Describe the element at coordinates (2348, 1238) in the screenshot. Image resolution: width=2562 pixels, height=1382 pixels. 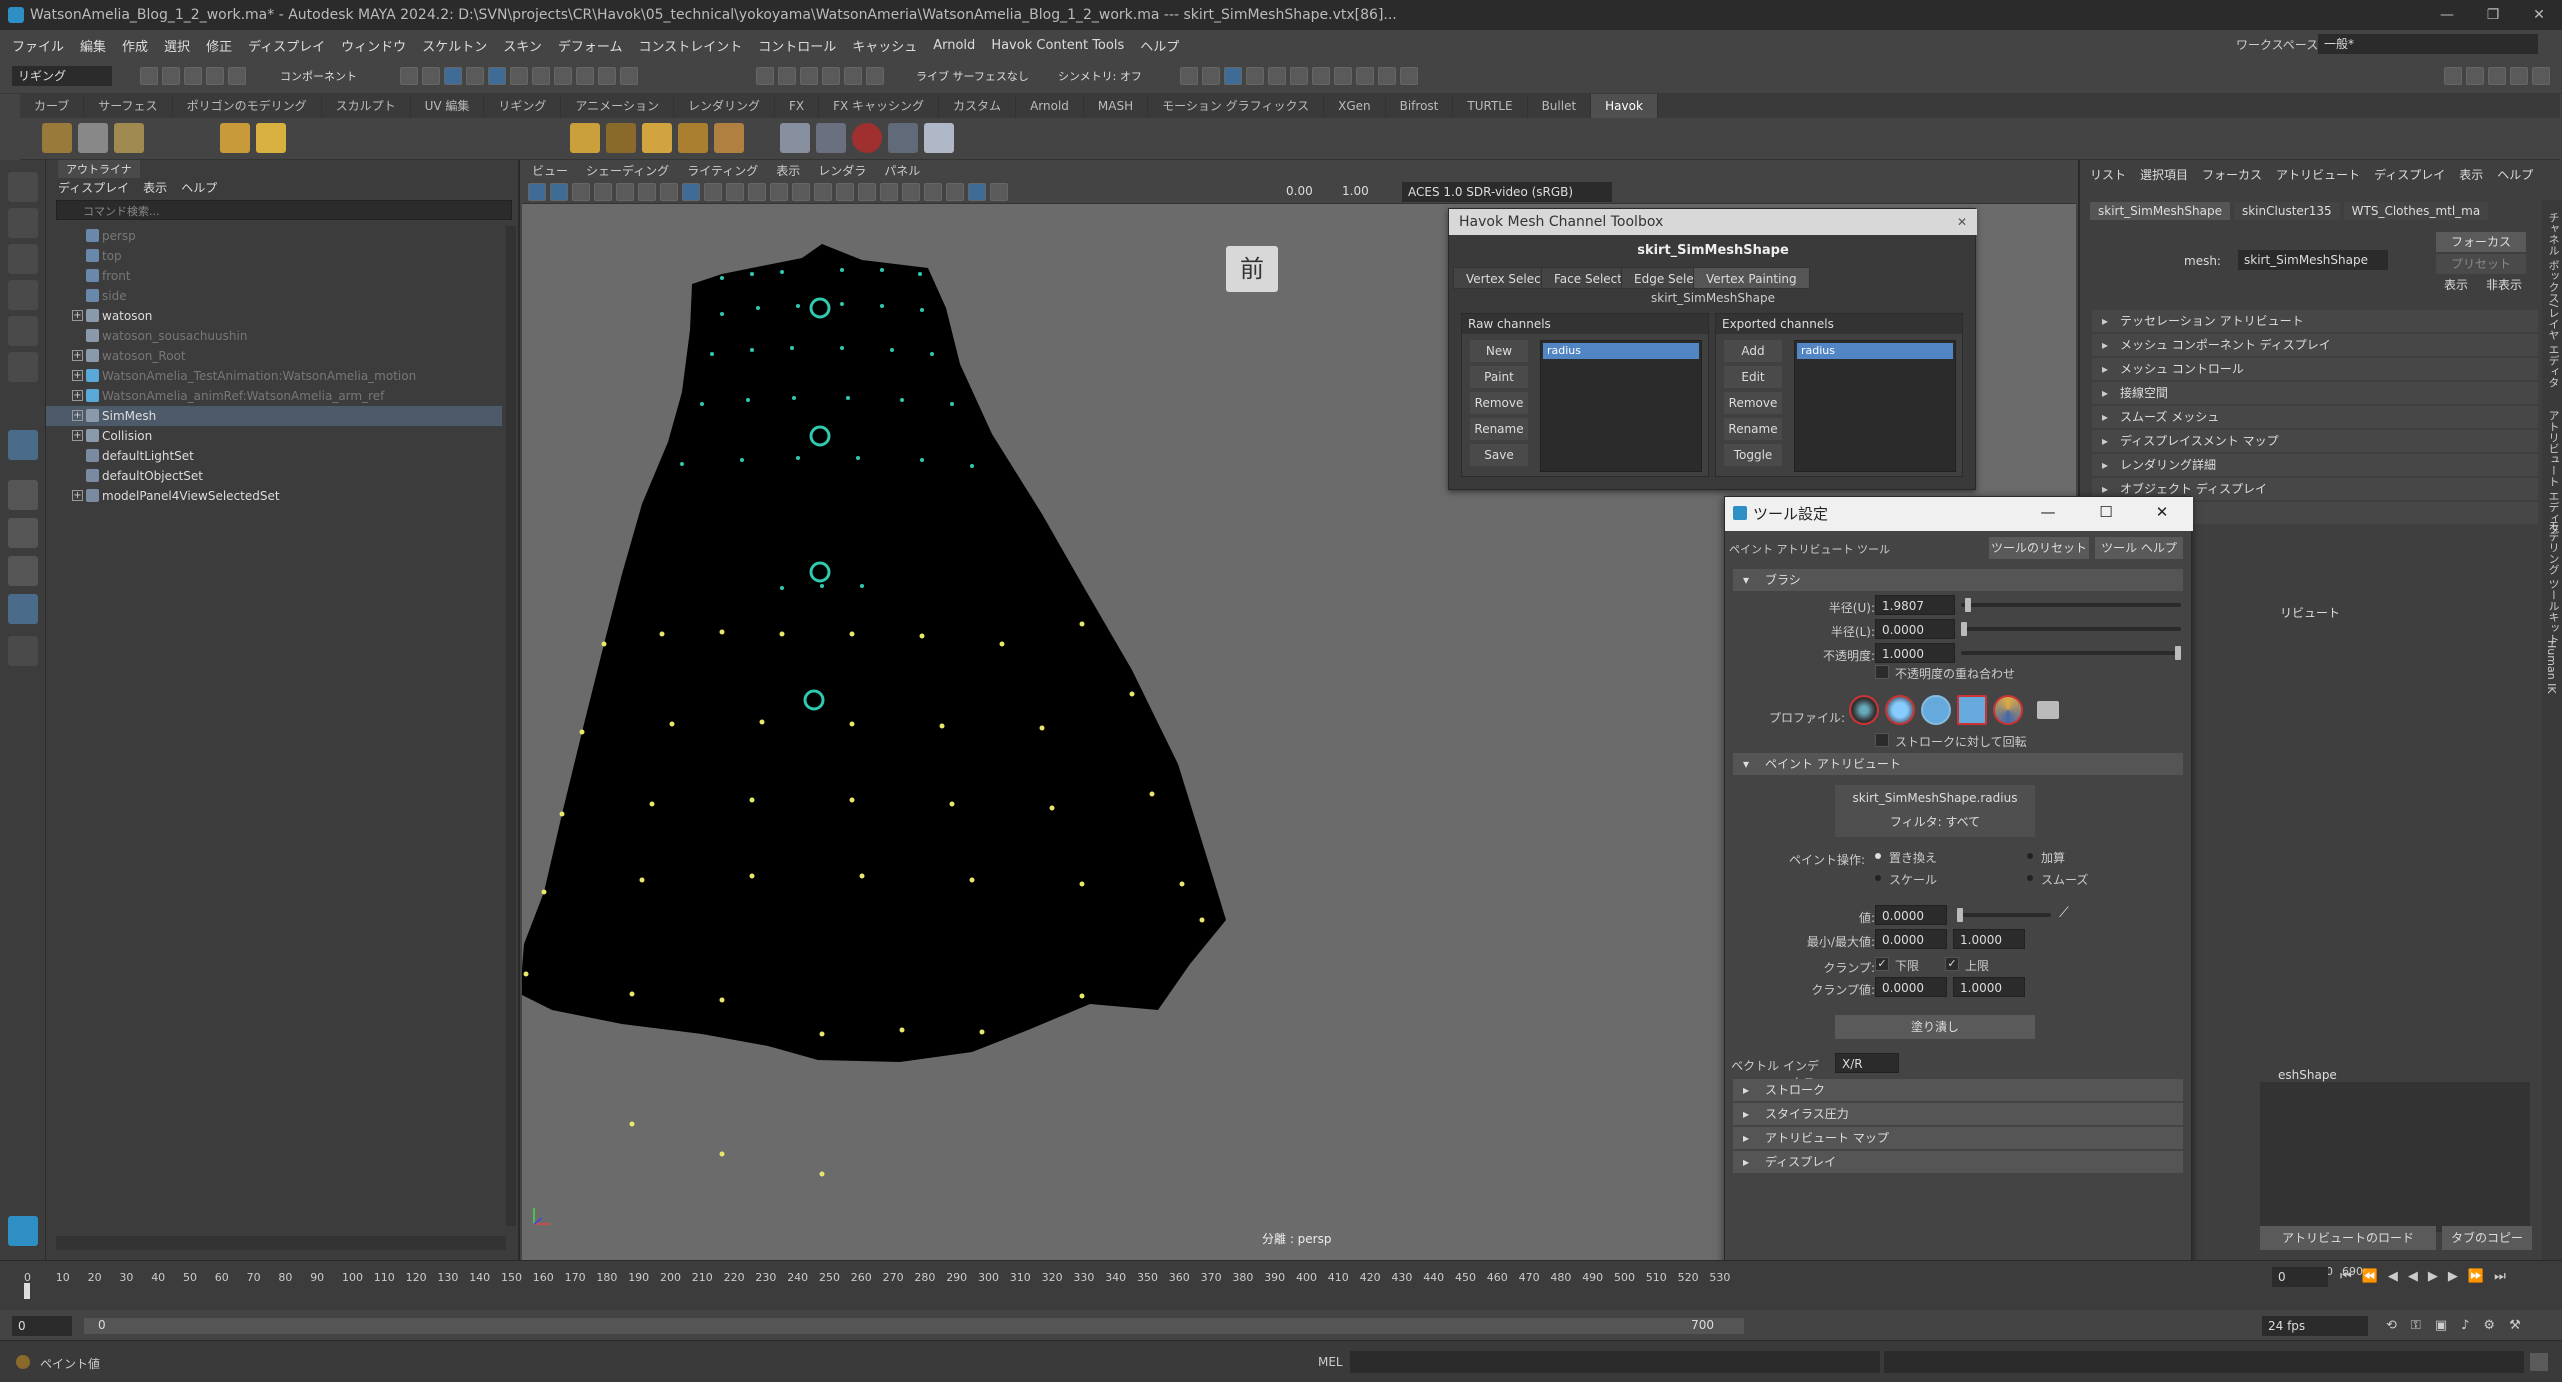
I see `load-attributes-button: アトリビュートのロード` at that location.